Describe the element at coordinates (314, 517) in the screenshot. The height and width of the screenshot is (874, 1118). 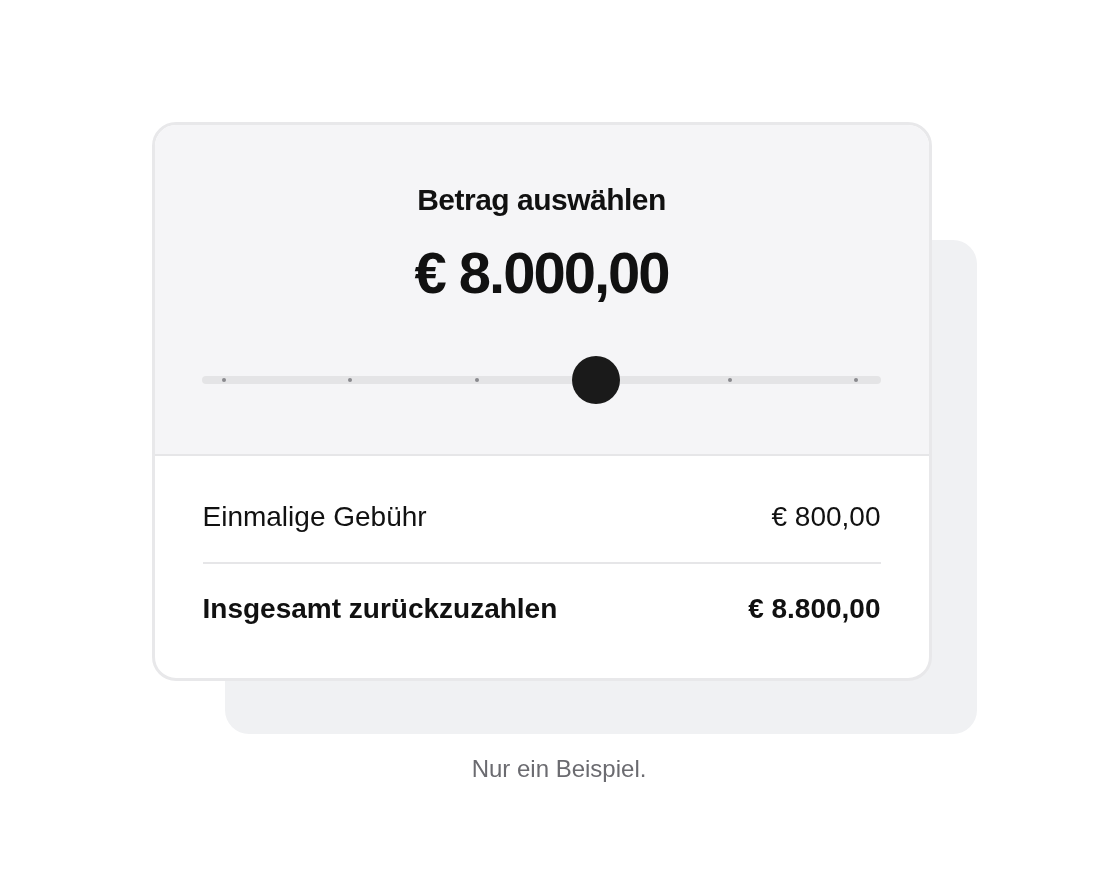
I see `row-label: Einmalige Gebühr` at that location.